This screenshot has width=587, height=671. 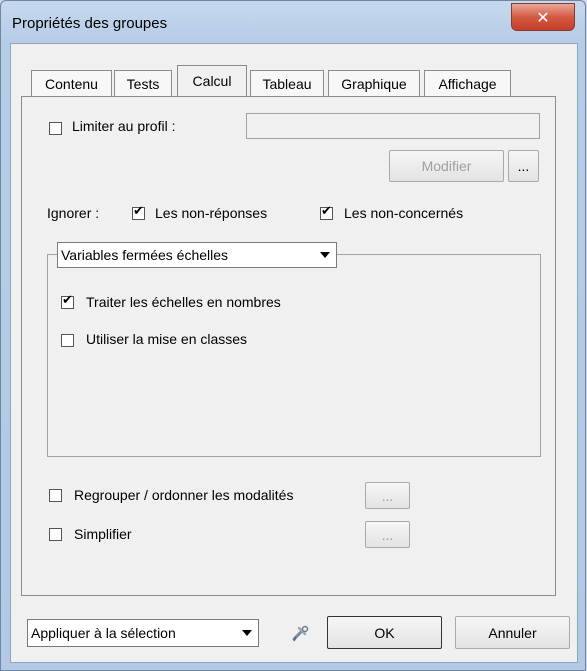 I want to click on scales-numbers-checkbox, so click(x=67, y=301).